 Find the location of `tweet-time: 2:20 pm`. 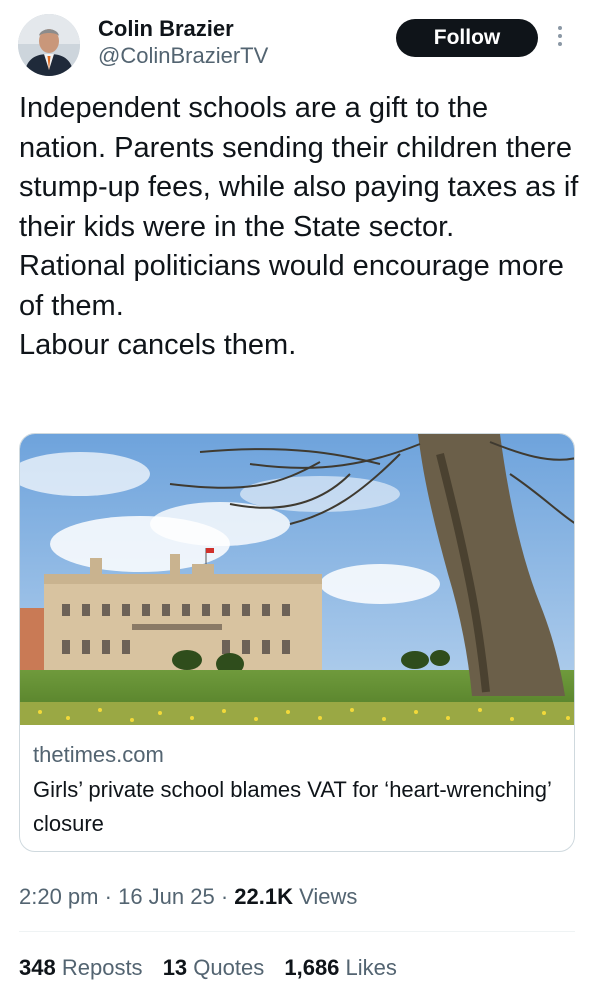

tweet-time: 2:20 pm is located at coordinates (59, 896).